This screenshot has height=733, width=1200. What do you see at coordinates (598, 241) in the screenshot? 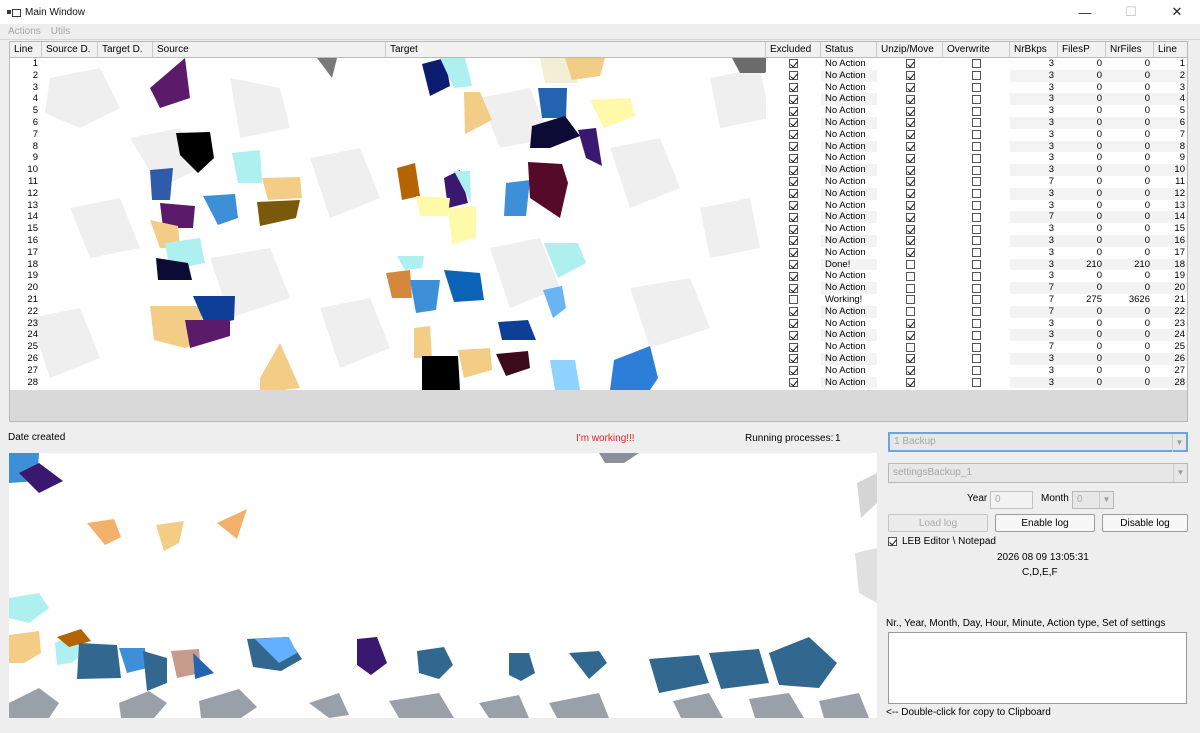
I see `table-row: 16 No Action 3 0 0 16` at bounding box center [598, 241].